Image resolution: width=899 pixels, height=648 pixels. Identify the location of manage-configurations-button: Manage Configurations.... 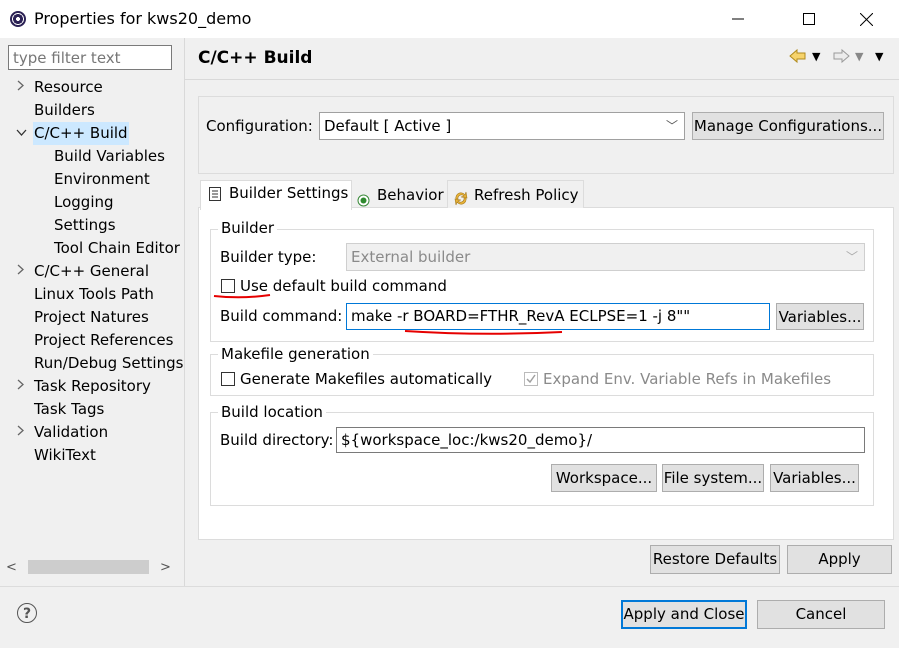
(788, 126).